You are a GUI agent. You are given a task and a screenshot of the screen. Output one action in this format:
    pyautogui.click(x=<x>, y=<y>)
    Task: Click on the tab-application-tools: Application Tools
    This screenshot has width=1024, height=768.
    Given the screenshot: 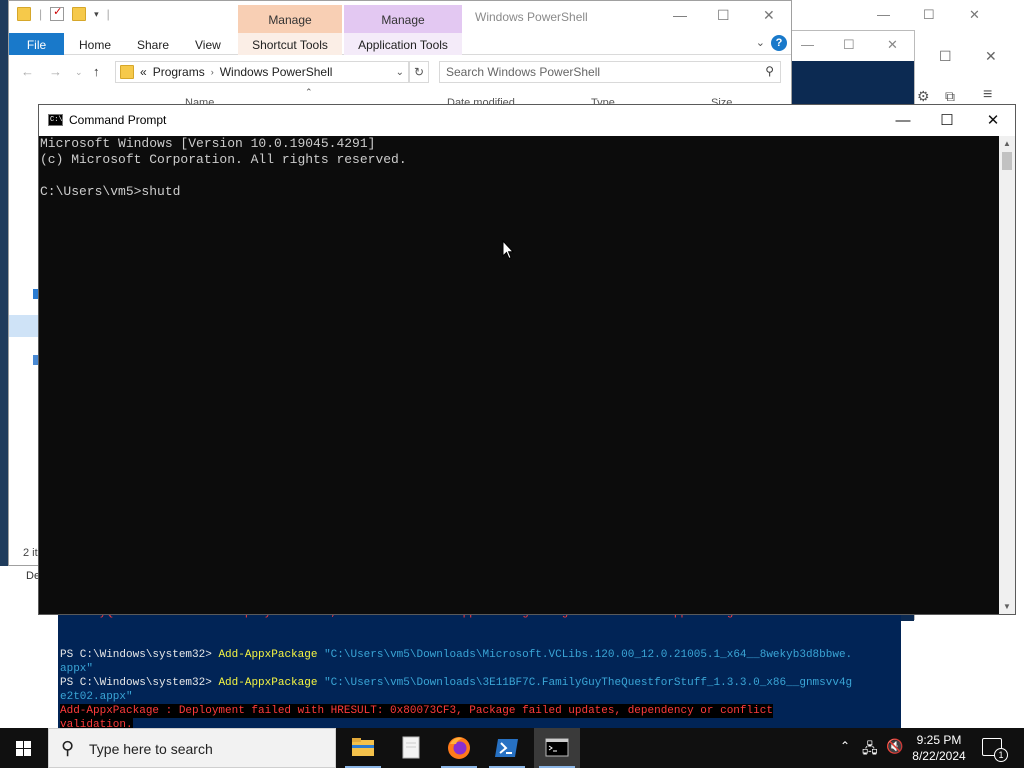 What is the action you would take?
    pyautogui.click(x=403, y=44)
    